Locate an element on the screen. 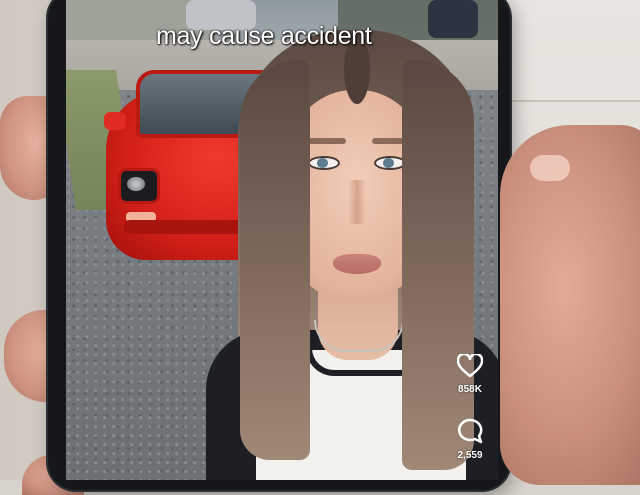  comment-bubble-icon is located at coordinates (470, 431).